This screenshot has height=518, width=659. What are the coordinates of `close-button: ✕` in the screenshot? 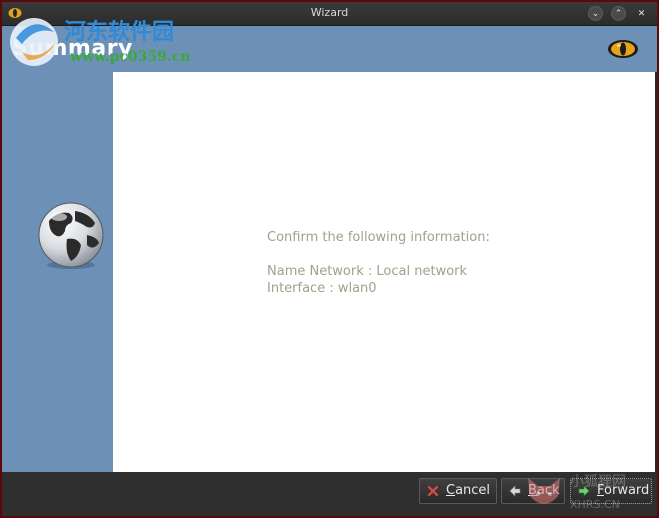 It's located at (641, 13).